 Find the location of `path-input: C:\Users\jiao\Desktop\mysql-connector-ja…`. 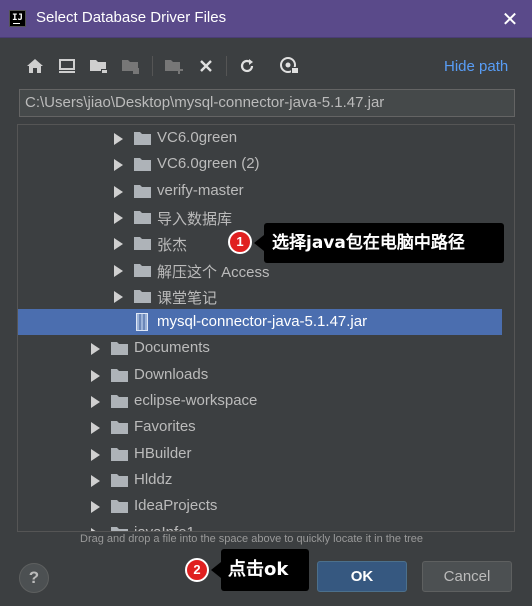

path-input: C:\Users\jiao\Desktop\mysql-connector-ja… is located at coordinates (267, 103).